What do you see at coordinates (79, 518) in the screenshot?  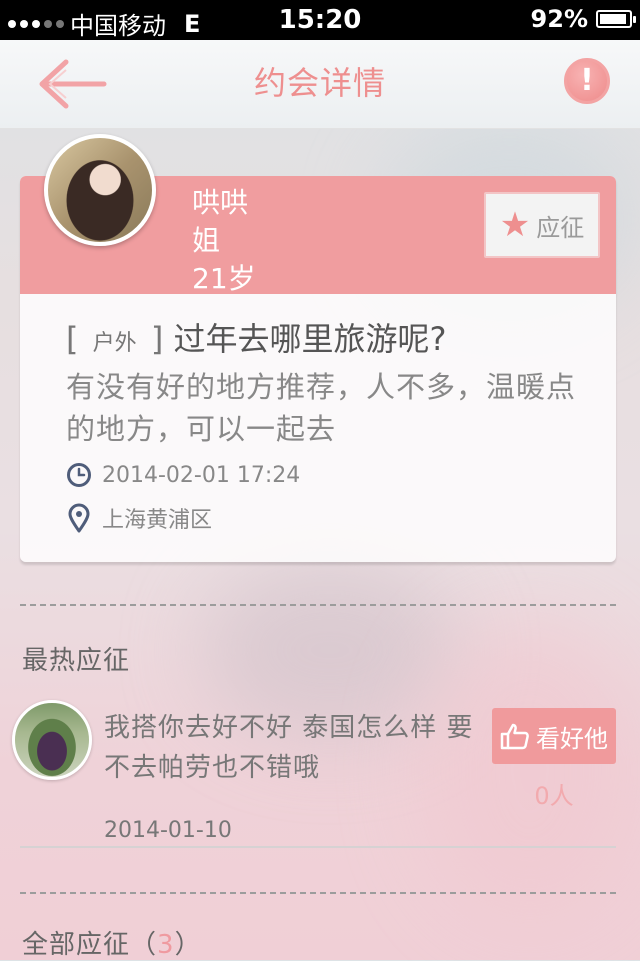 I see `location-pin-icon` at bounding box center [79, 518].